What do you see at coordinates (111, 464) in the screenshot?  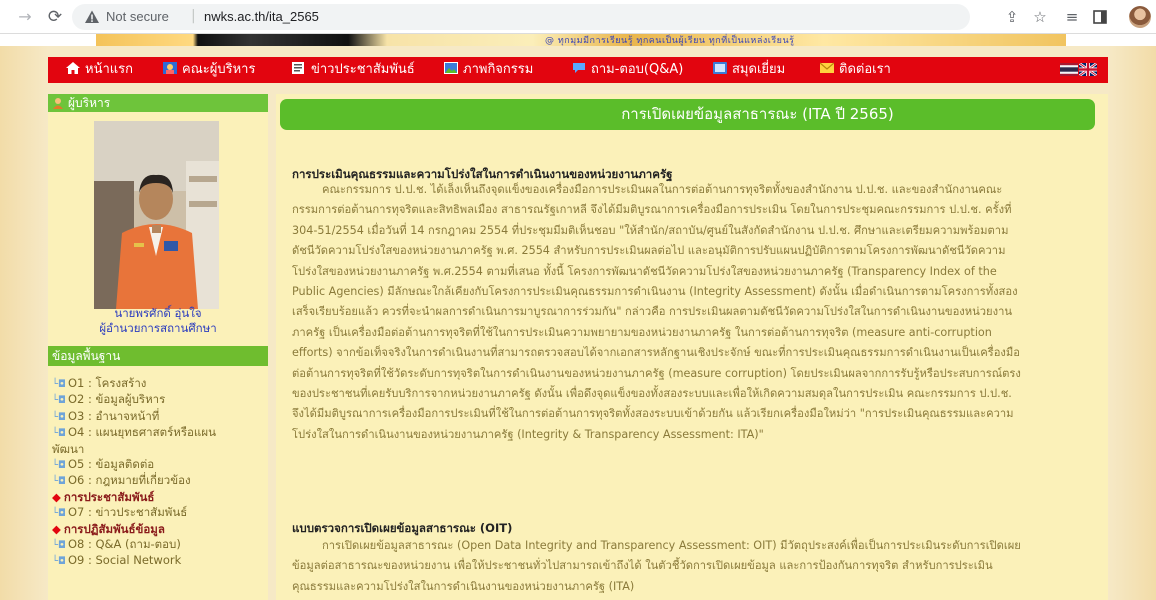 I see `sidebar-item-label: O5 : ข้อมูลติดต่อ` at bounding box center [111, 464].